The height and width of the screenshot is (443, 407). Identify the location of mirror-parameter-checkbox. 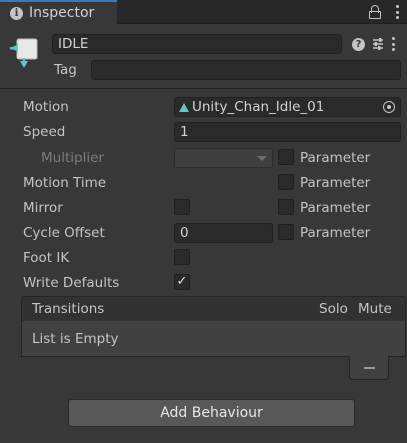
(286, 207).